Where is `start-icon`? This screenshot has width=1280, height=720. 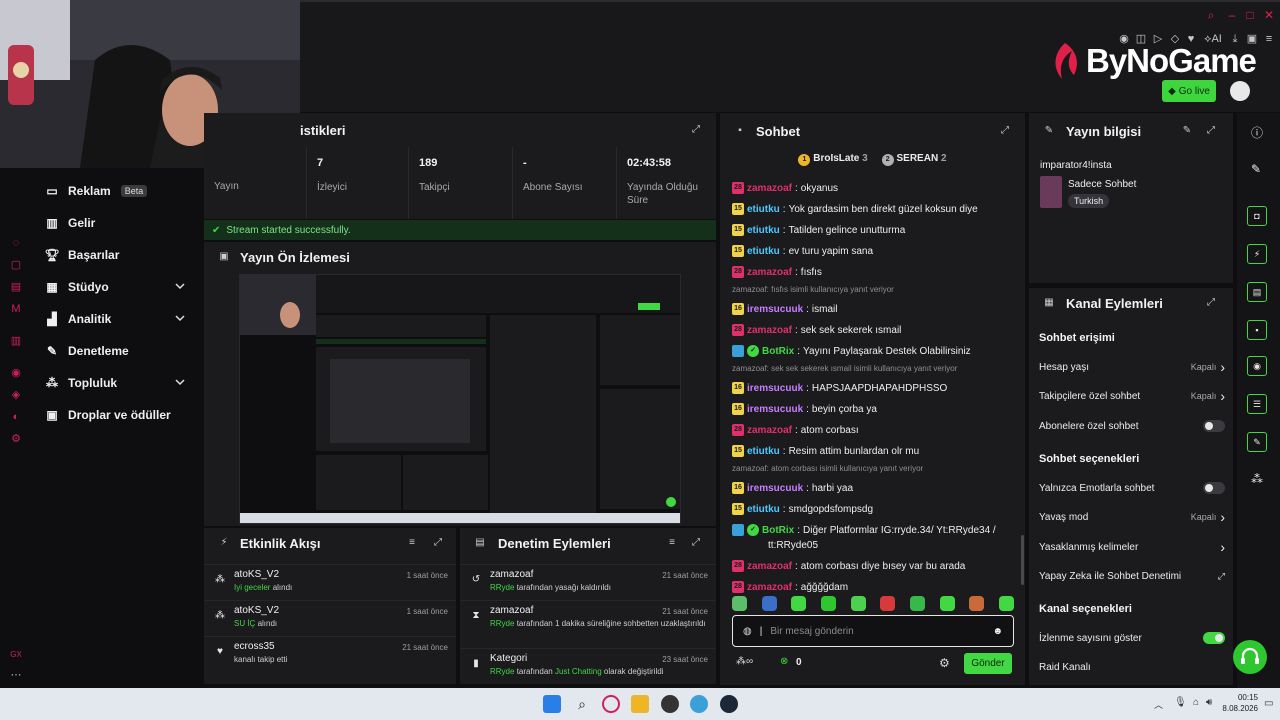
start-icon is located at coordinates (552, 704).